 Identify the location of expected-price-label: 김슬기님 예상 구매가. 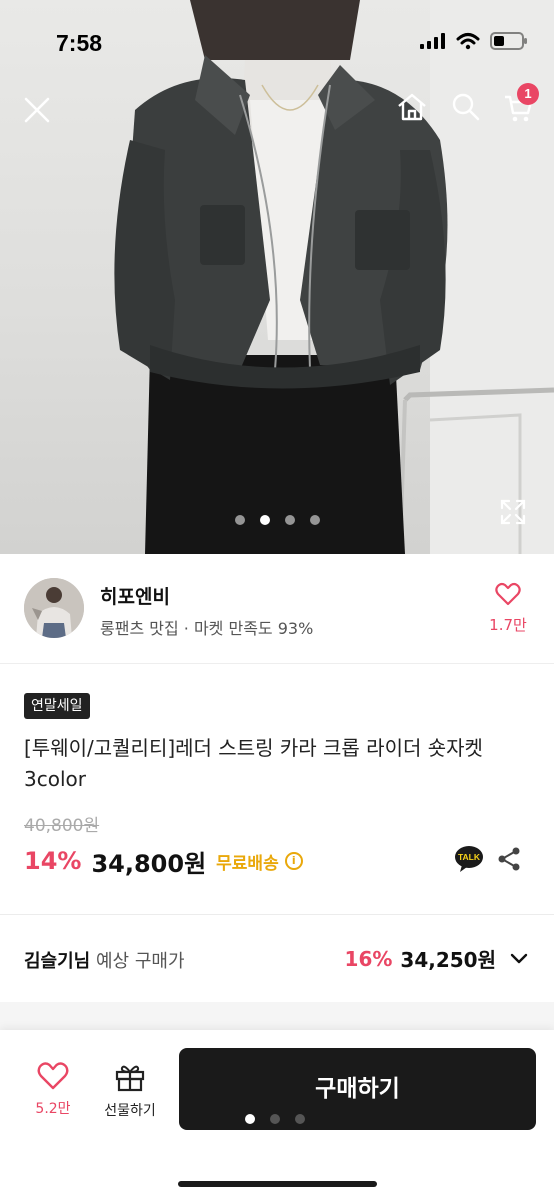
(104, 960).